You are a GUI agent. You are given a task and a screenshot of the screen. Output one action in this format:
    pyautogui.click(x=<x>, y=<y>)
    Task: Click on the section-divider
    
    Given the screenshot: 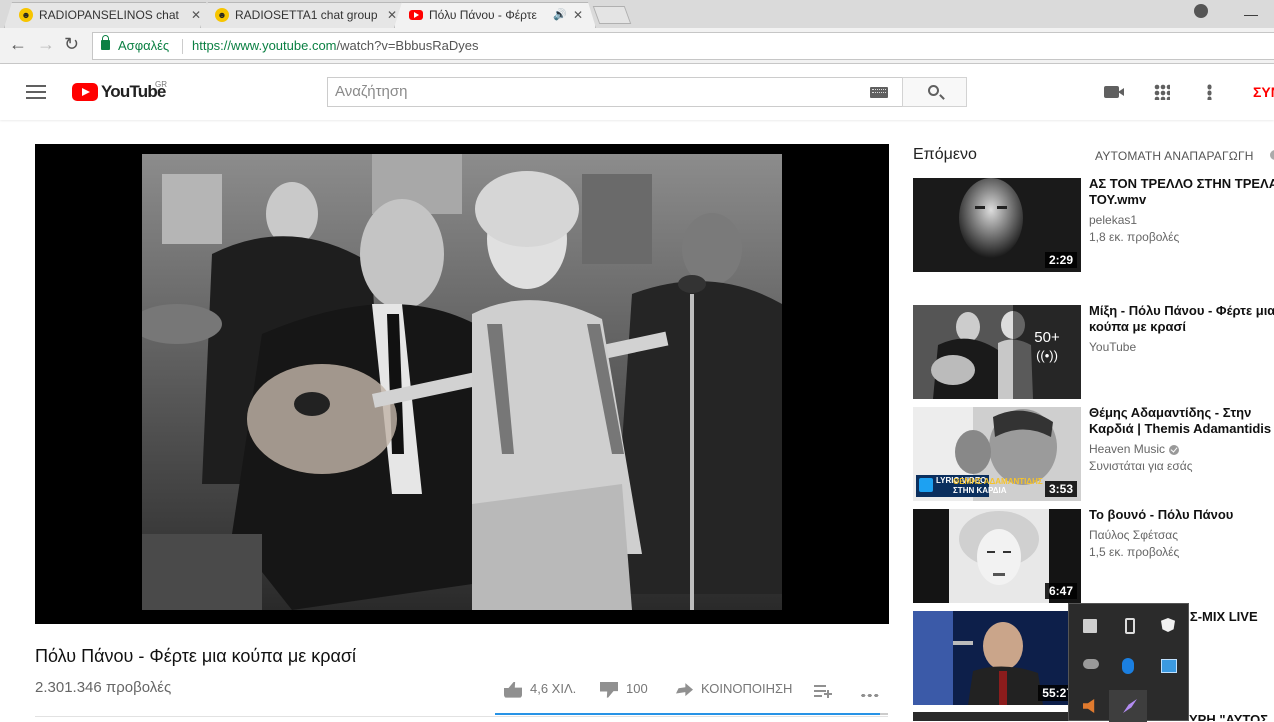 What is the action you would take?
    pyautogui.click(x=461, y=716)
    